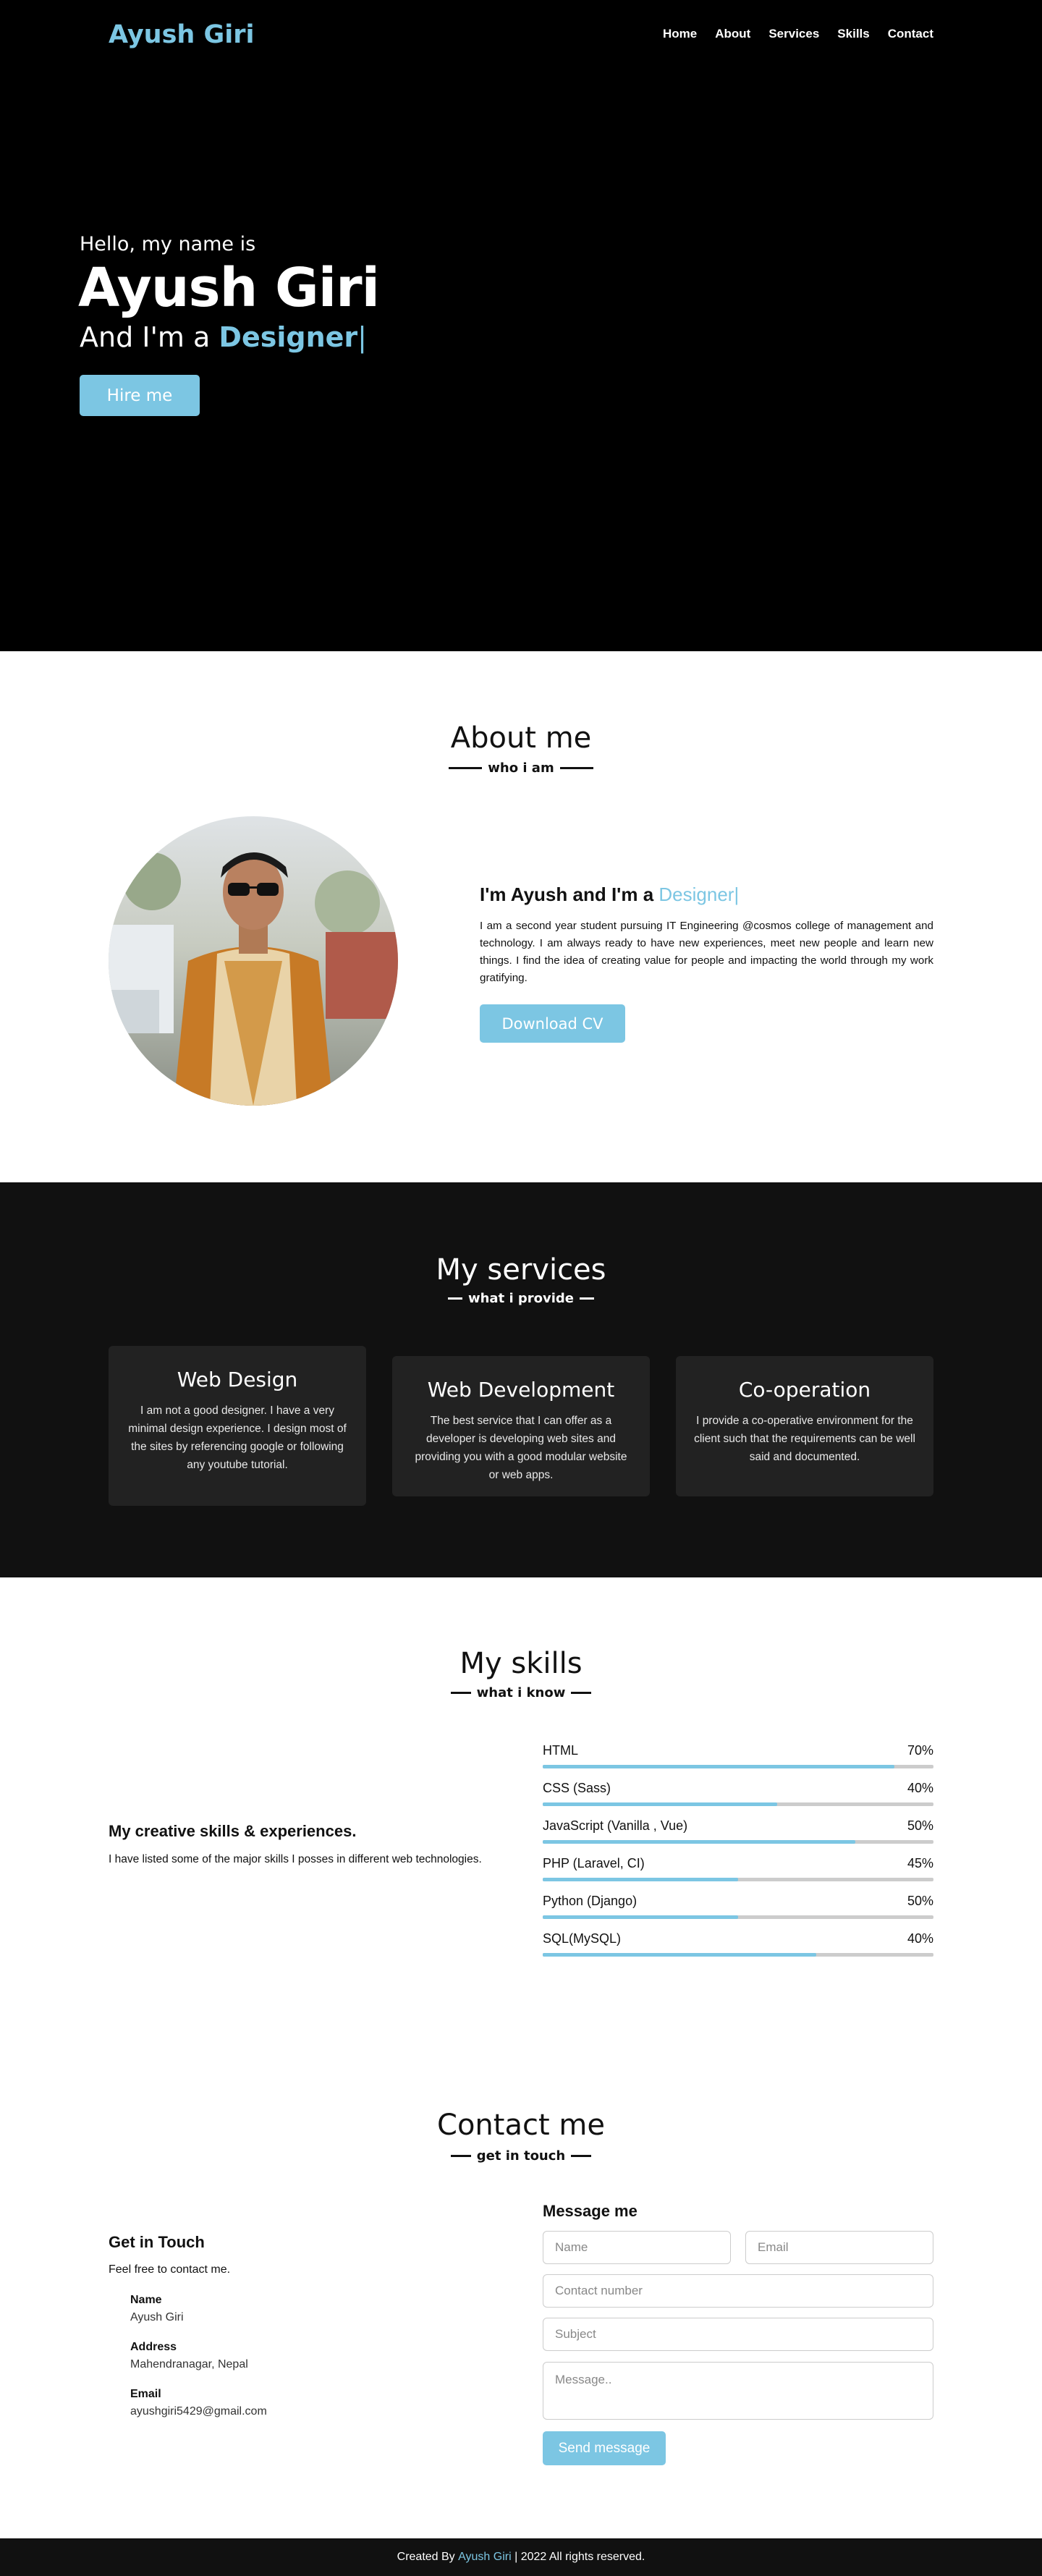 This screenshot has height=2576, width=1042. What do you see at coordinates (738, 1755) in the screenshot?
I see `skill-html: HTML 70%` at bounding box center [738, 1755].